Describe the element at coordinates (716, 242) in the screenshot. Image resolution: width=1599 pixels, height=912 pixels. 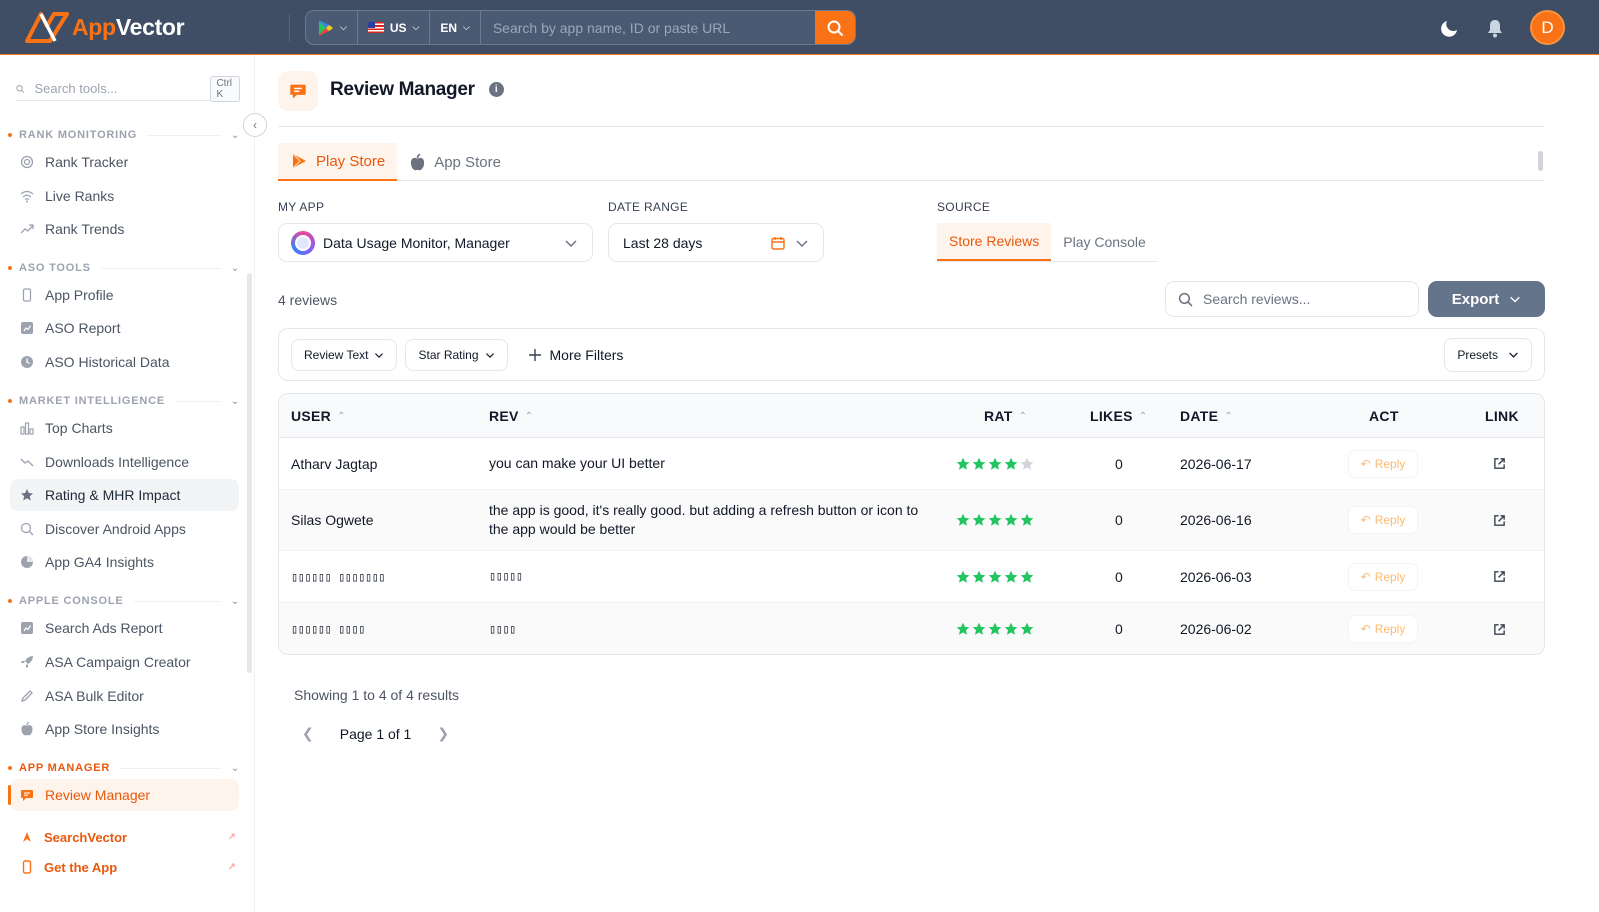
I see `date-range-selector: Last 28 days` at that location.